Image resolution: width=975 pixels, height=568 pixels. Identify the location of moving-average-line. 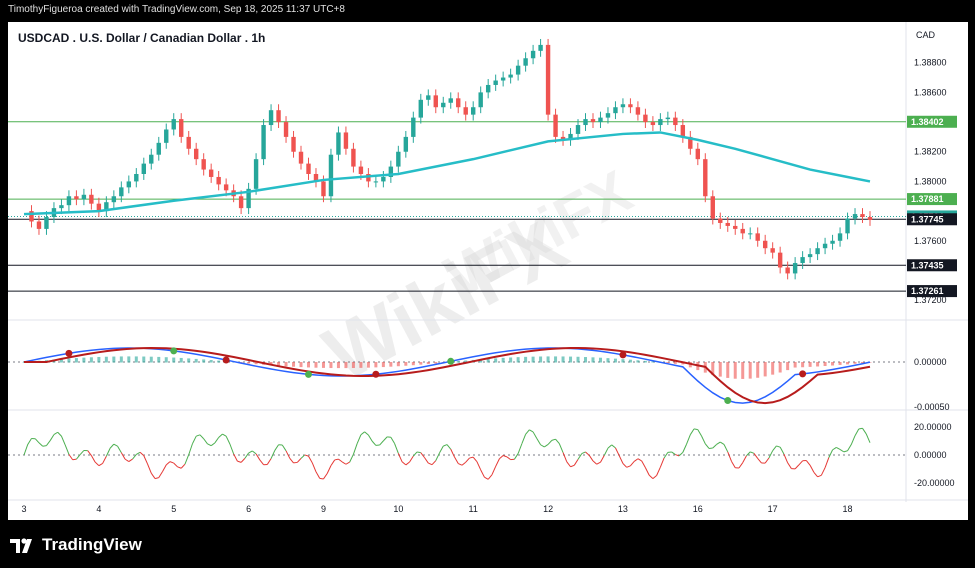
(447, 173).